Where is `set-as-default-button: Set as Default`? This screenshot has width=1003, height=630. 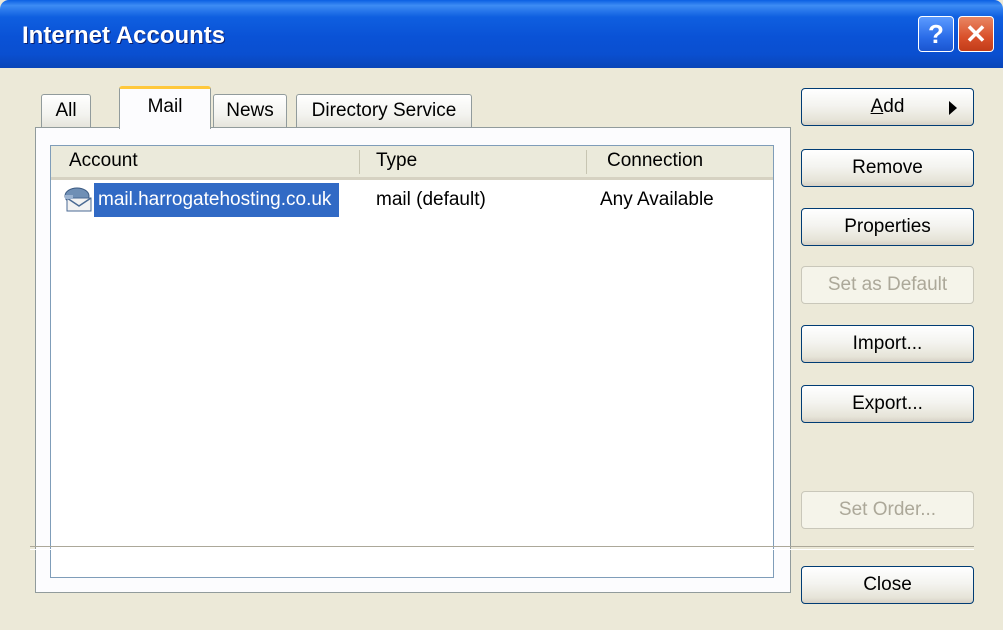
set-as-default-button: Set as Default is located at coordinates (887, 285).